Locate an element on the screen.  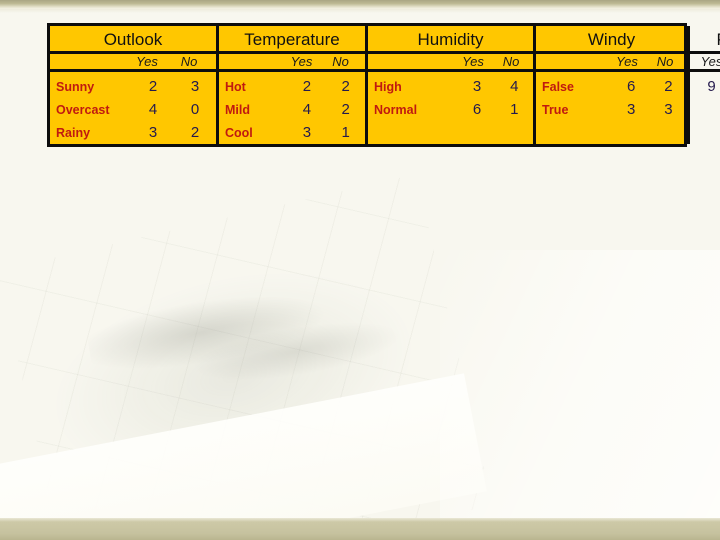
group-subheader-outlook: Yes No is located at coordinates (133, 63).